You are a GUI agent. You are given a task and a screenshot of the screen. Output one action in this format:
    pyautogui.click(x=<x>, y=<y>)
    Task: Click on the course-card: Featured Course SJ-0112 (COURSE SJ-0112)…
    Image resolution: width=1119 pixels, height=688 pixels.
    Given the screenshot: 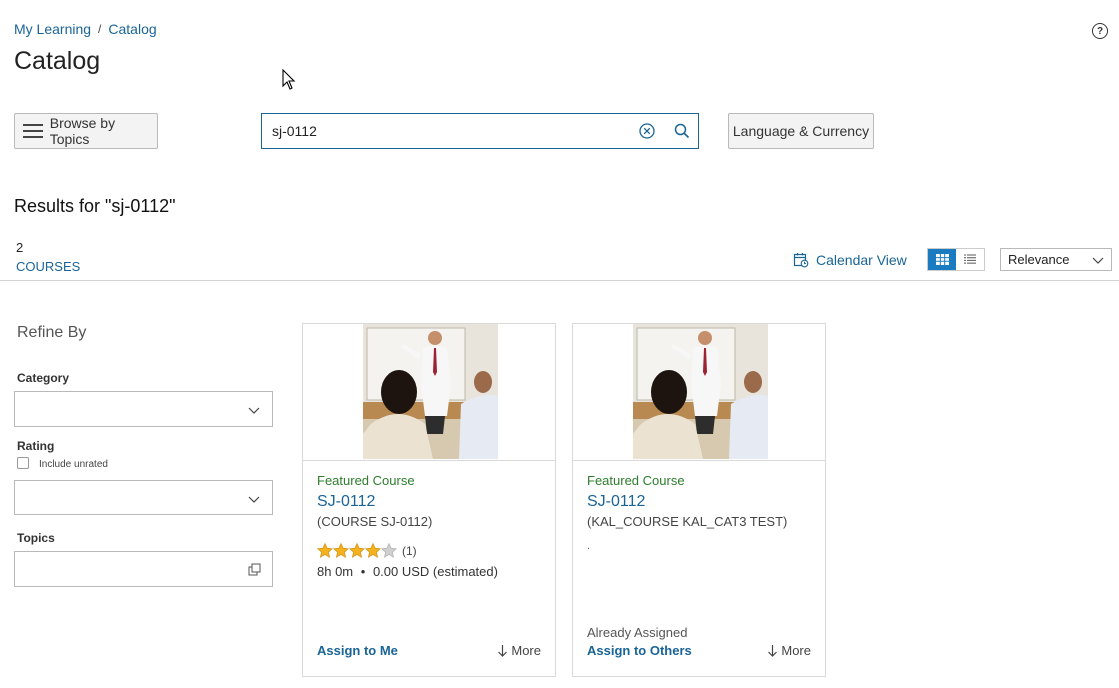 What is the action you would take?
    pyautogui.click(x=429, y=500)
    